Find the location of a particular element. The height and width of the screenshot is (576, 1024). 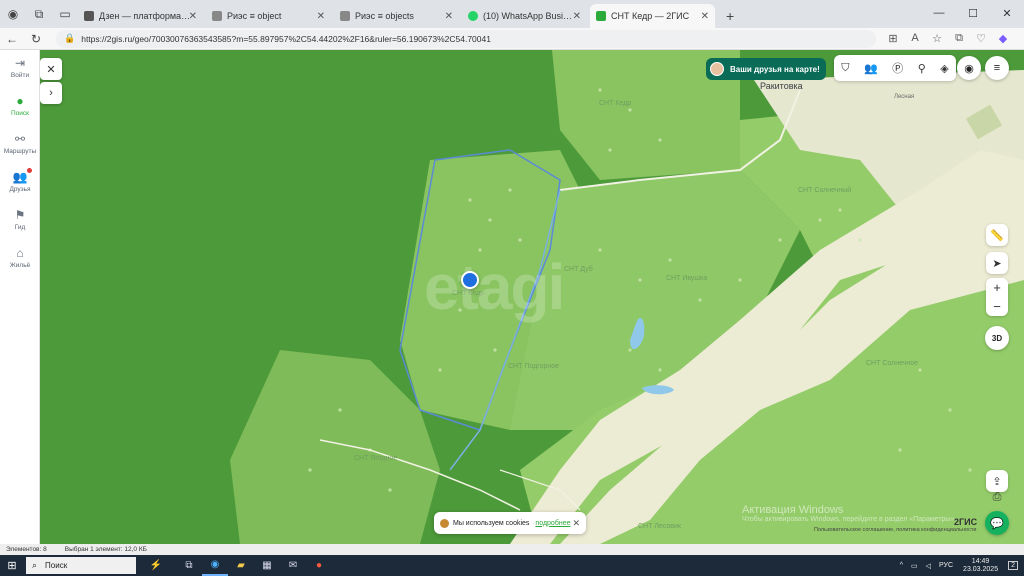

volume-icon: ◁ is located at coordinates (928, 566).